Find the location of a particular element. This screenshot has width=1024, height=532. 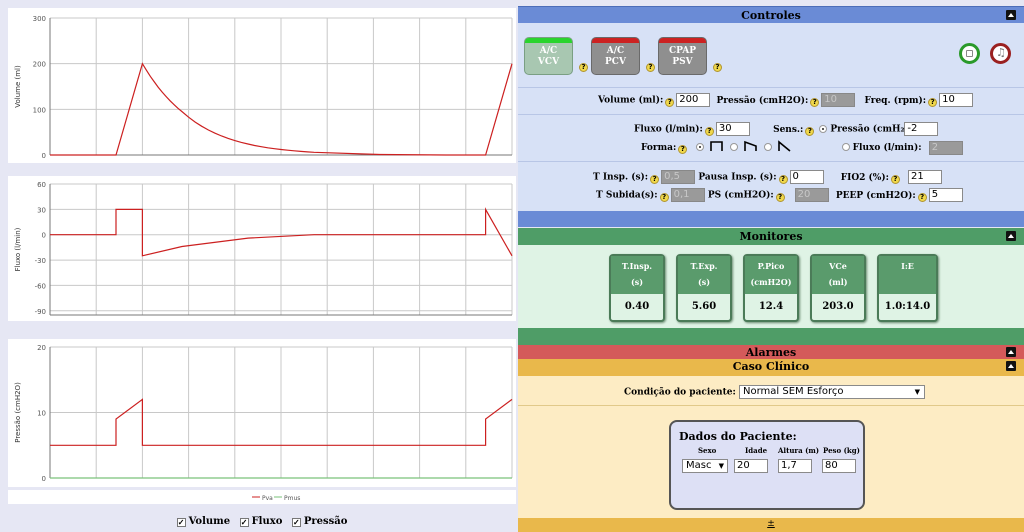

fio2-label: FIO2 (%): is located at coordinates (864, 177).